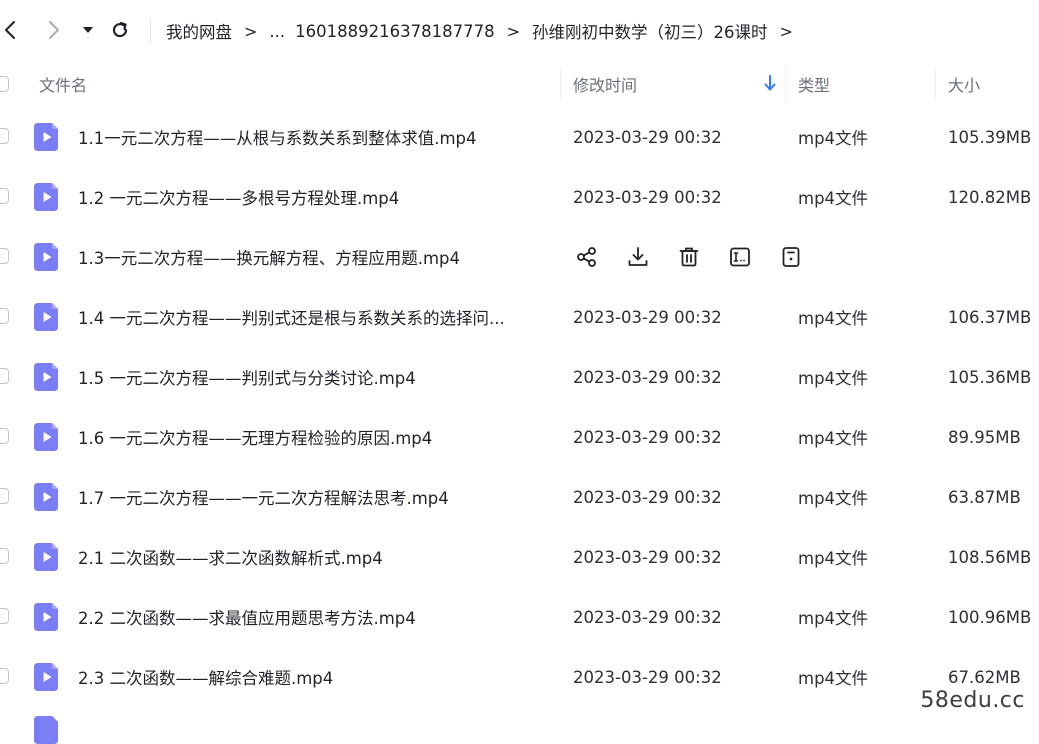  Describe the element at coordinates (312, 257) in the screenshot. I see `file-name: 1.3一元二次方程——换元解方程、方程应用题.mp4` at that location.